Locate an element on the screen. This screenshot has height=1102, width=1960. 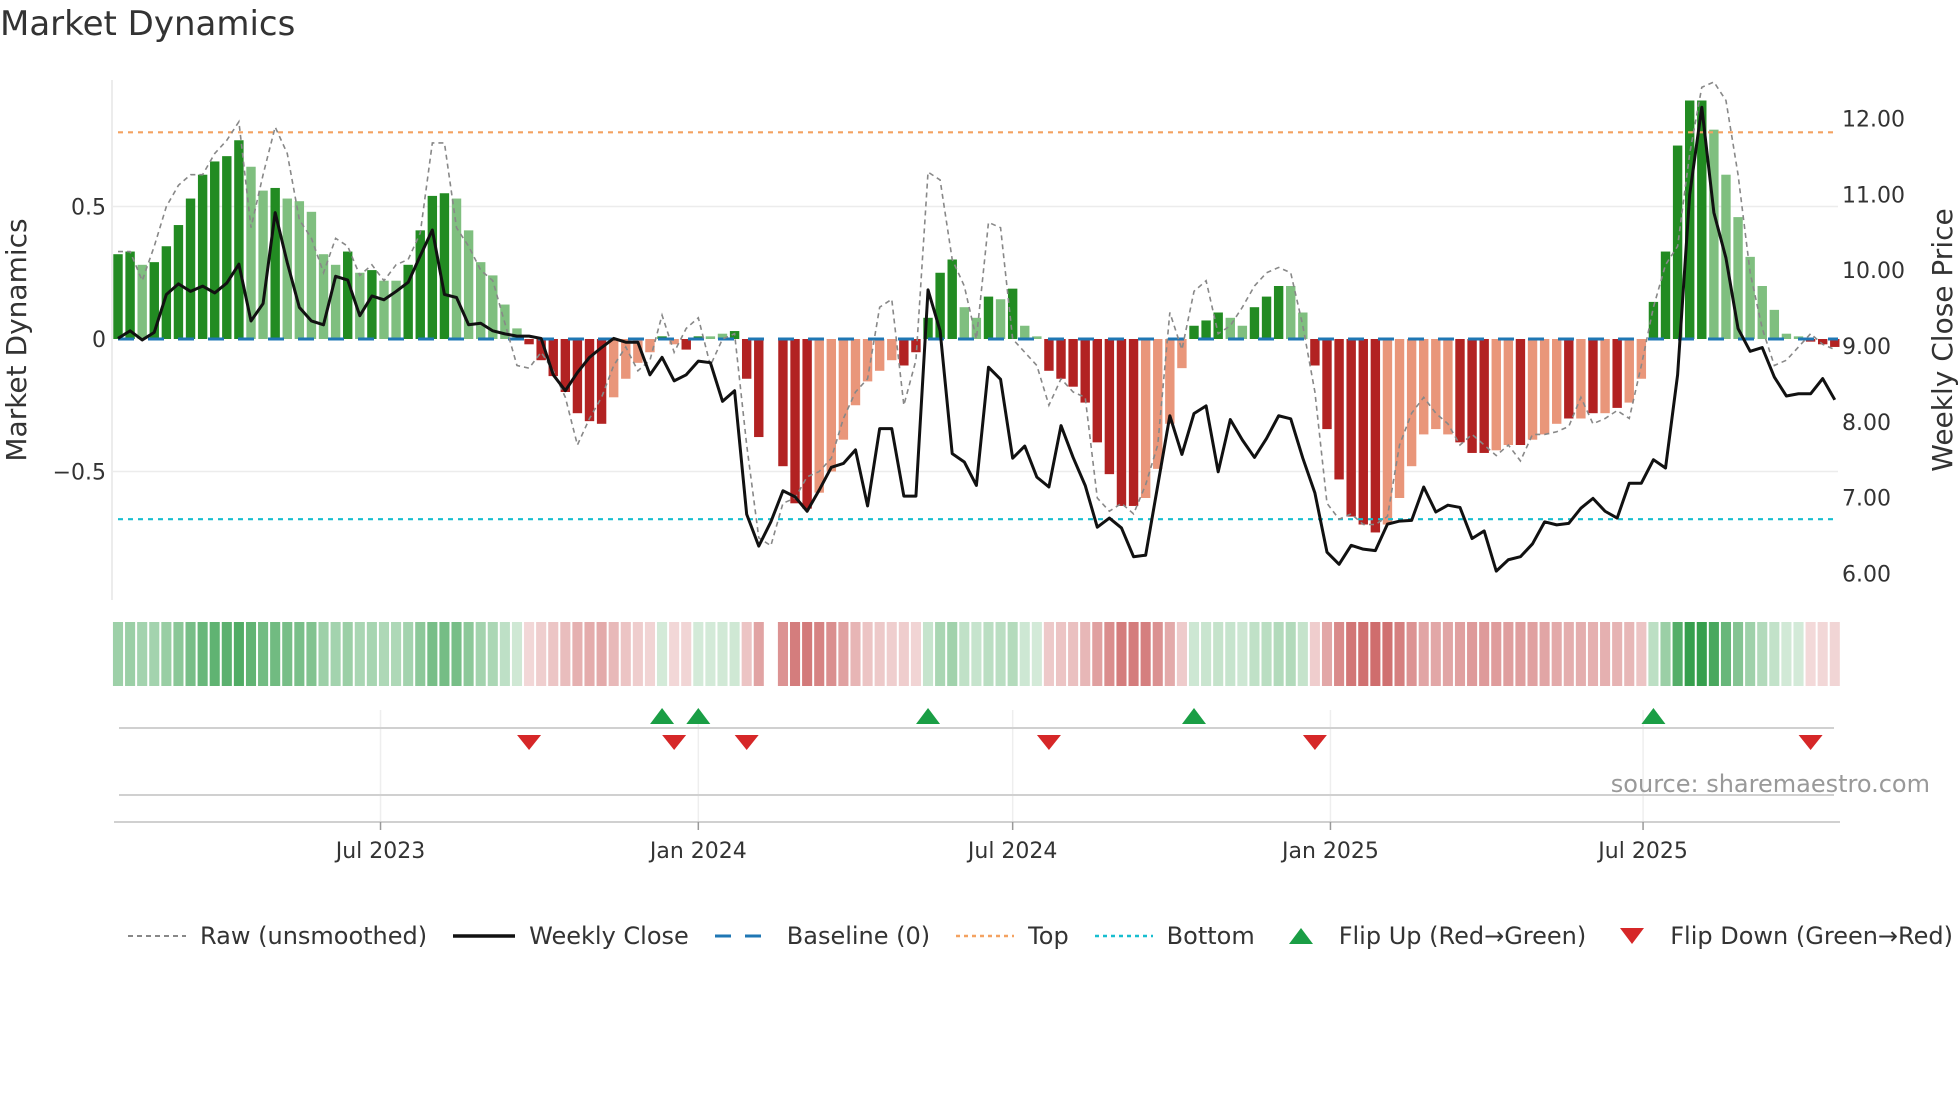
baseline-swatch is located at coordinates (743, 936).